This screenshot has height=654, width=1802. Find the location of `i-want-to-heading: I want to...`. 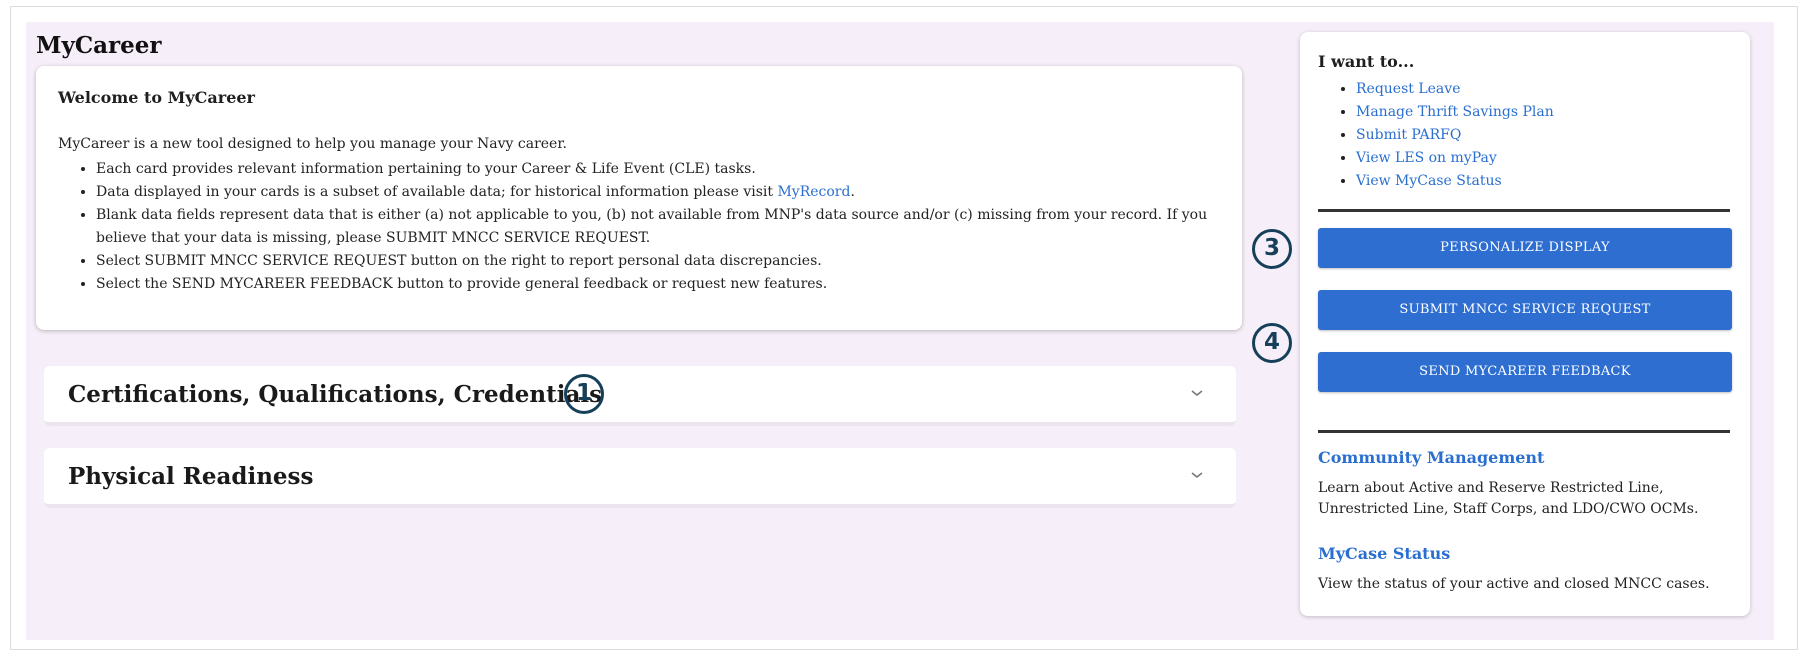

i-want-to-heading: I want to... is located at coordinates (1366, 61).